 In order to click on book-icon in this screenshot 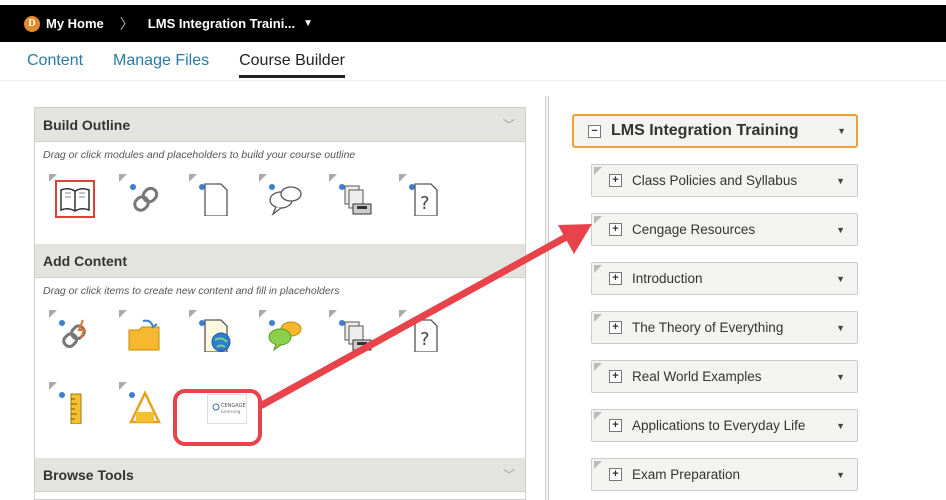, I will do `click(75, 199)`.